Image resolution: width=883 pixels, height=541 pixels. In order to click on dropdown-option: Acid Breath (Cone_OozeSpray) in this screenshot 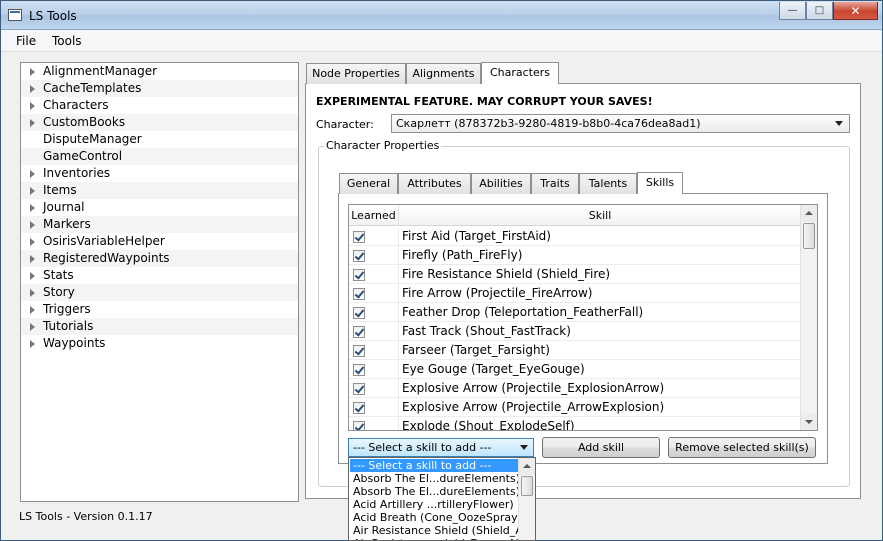, I will do `click(434, 517)`.